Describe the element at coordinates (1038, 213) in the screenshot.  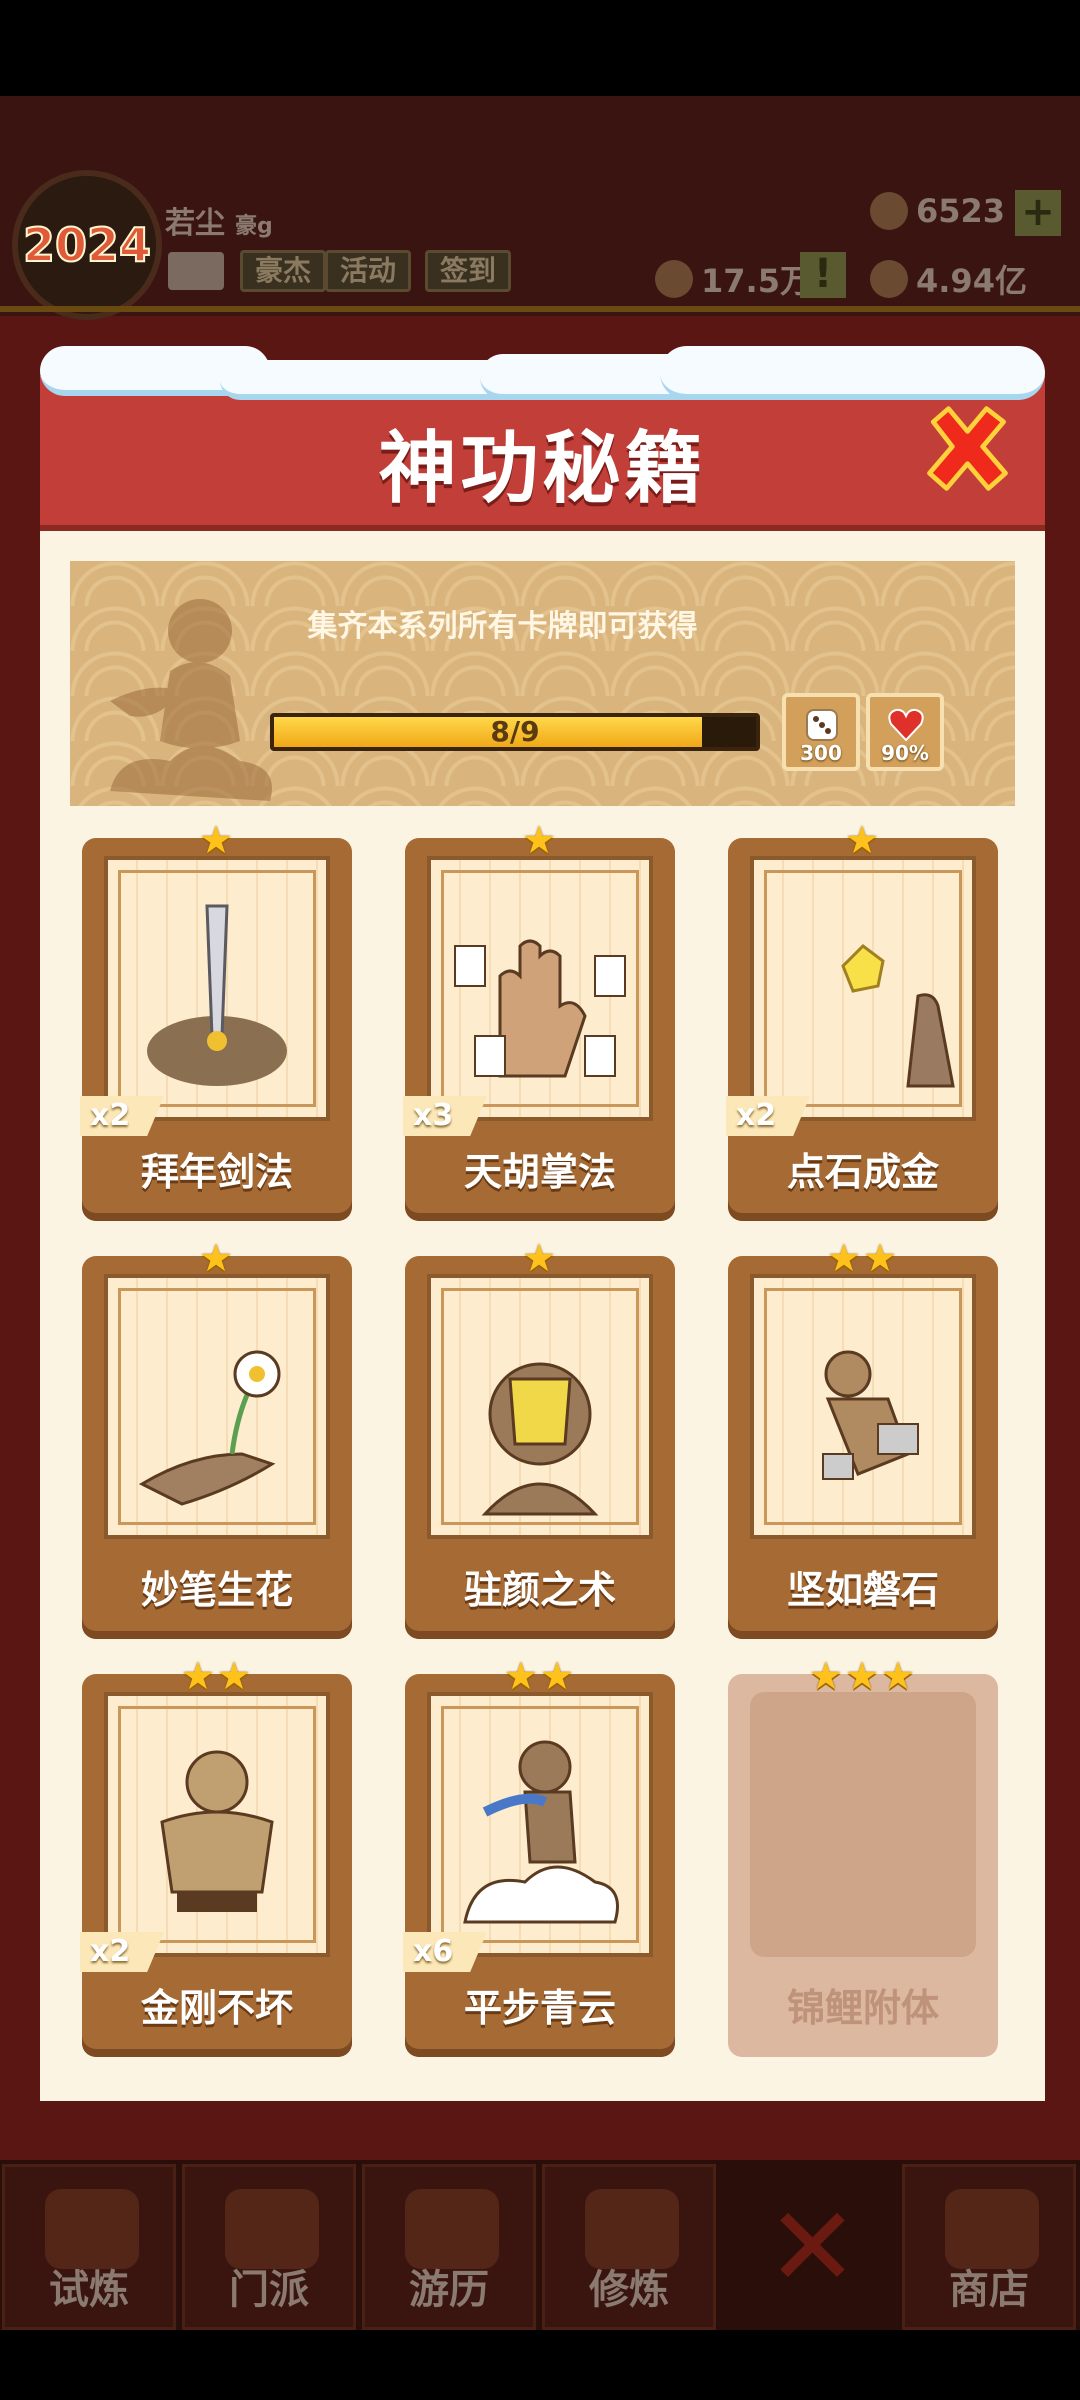
I see `add-gems-button: +` at that location.